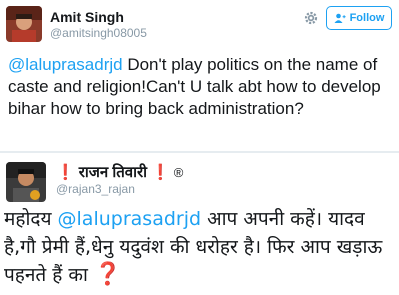 The height and width of the screenshot is (295, 399). What do you see at coordinates (31, 219) in the screenshot?
I see `tweet-text-prefix: महोदय` at bounding box center [31, 219].